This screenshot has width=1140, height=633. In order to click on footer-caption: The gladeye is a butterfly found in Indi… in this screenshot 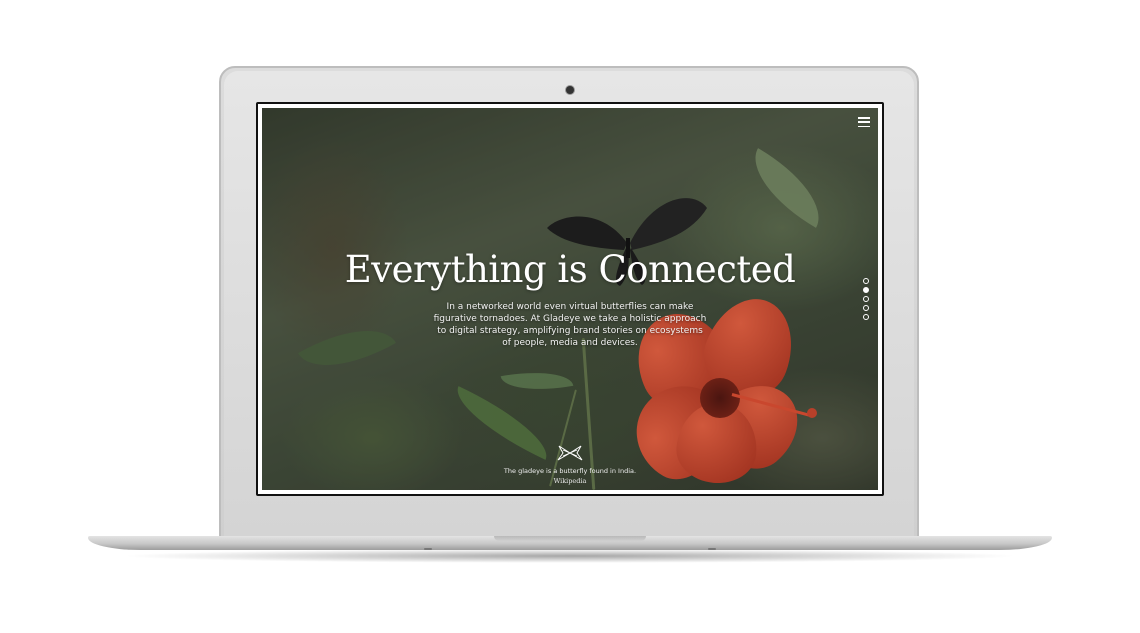, I will do `click(570, 471)`.